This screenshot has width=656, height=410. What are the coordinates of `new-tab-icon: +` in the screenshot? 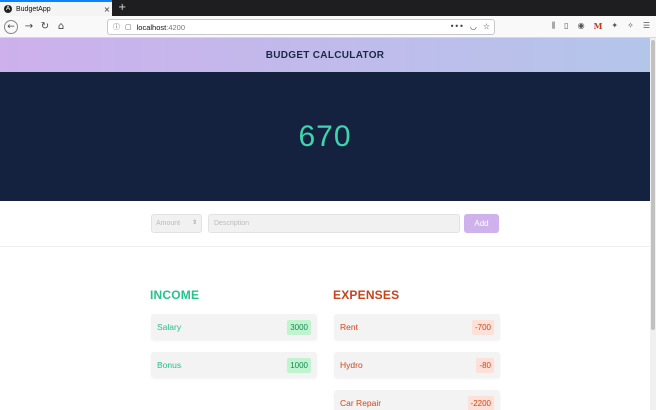 It's located at (122, 7).